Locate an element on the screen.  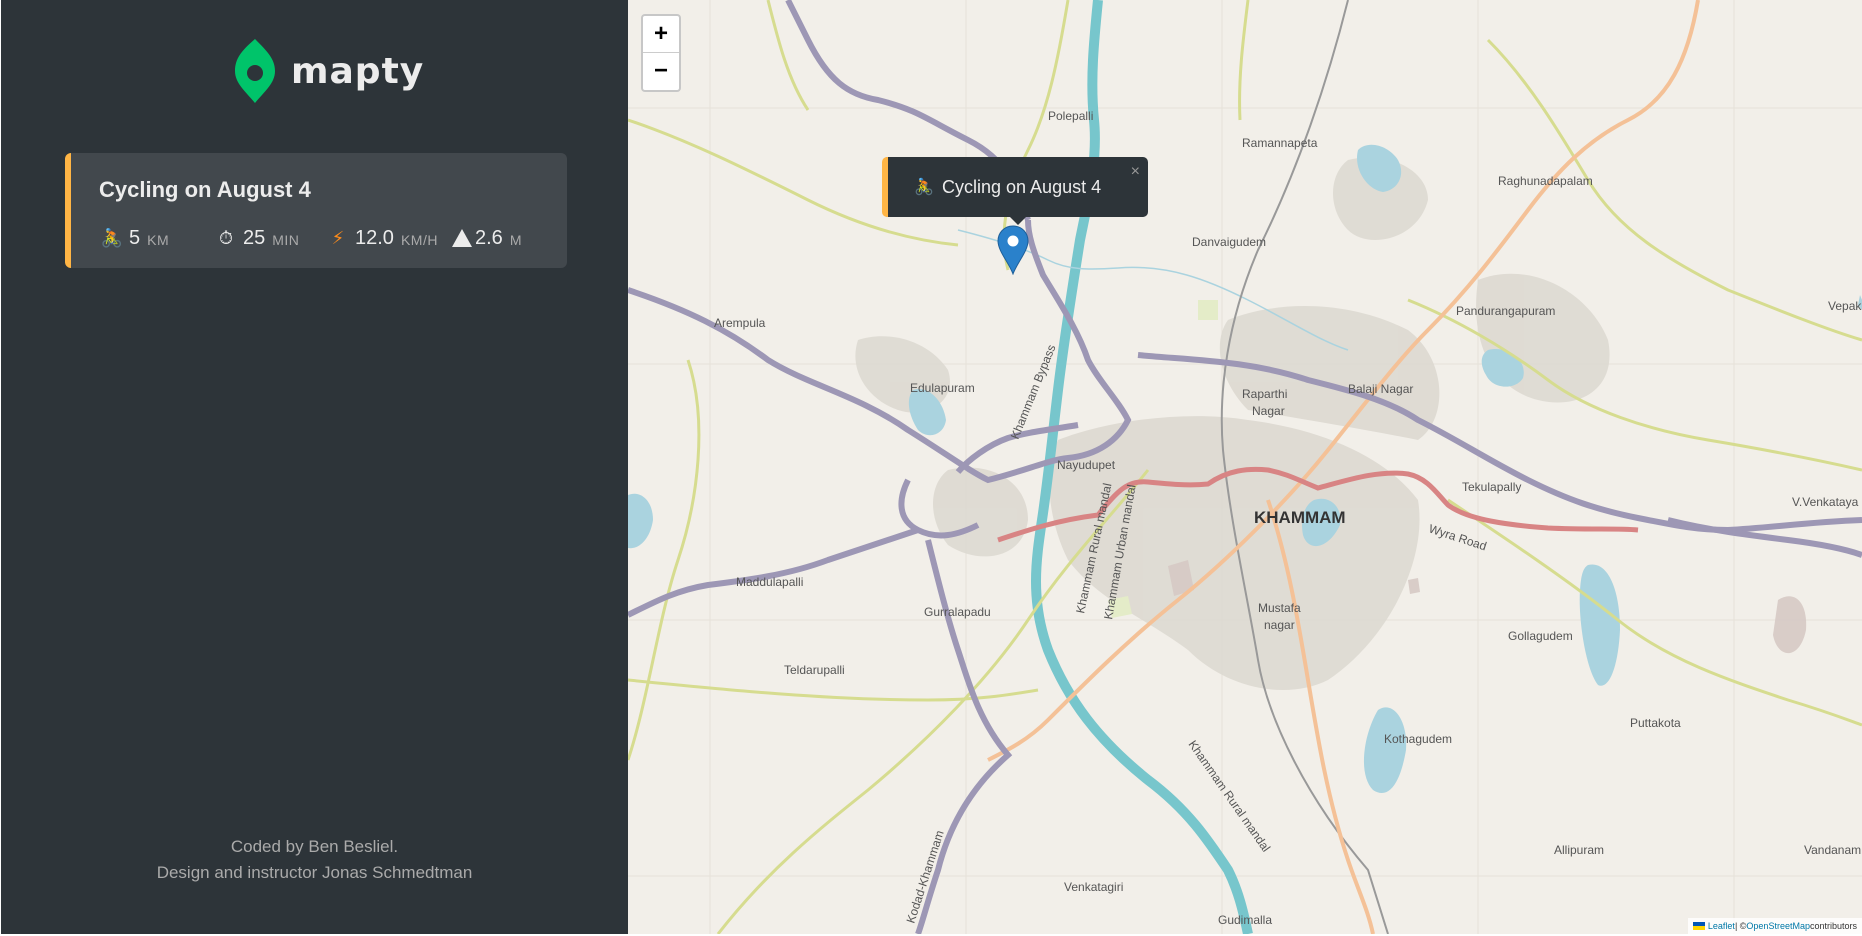
mountain-icon is located at coordinates (462, 238).